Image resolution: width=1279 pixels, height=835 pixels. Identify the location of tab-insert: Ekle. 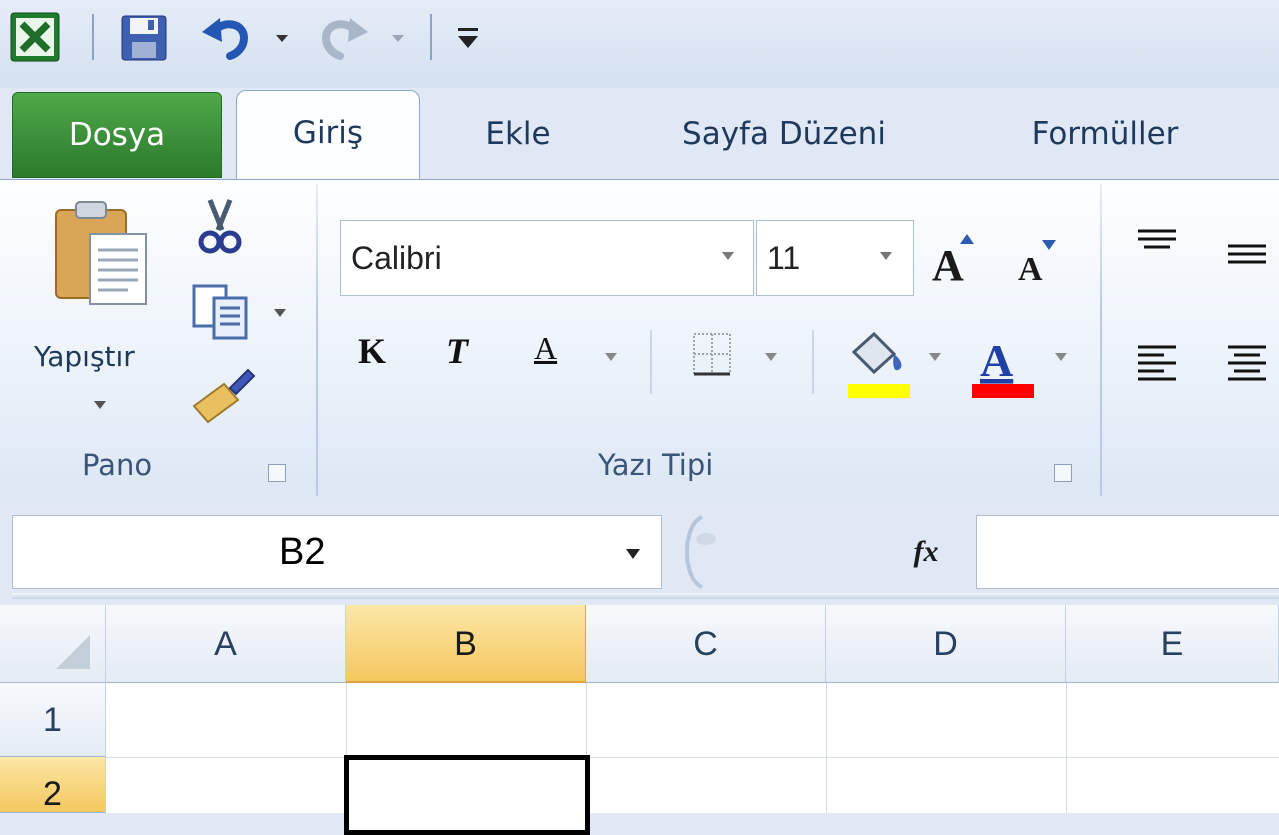
(518, 134).